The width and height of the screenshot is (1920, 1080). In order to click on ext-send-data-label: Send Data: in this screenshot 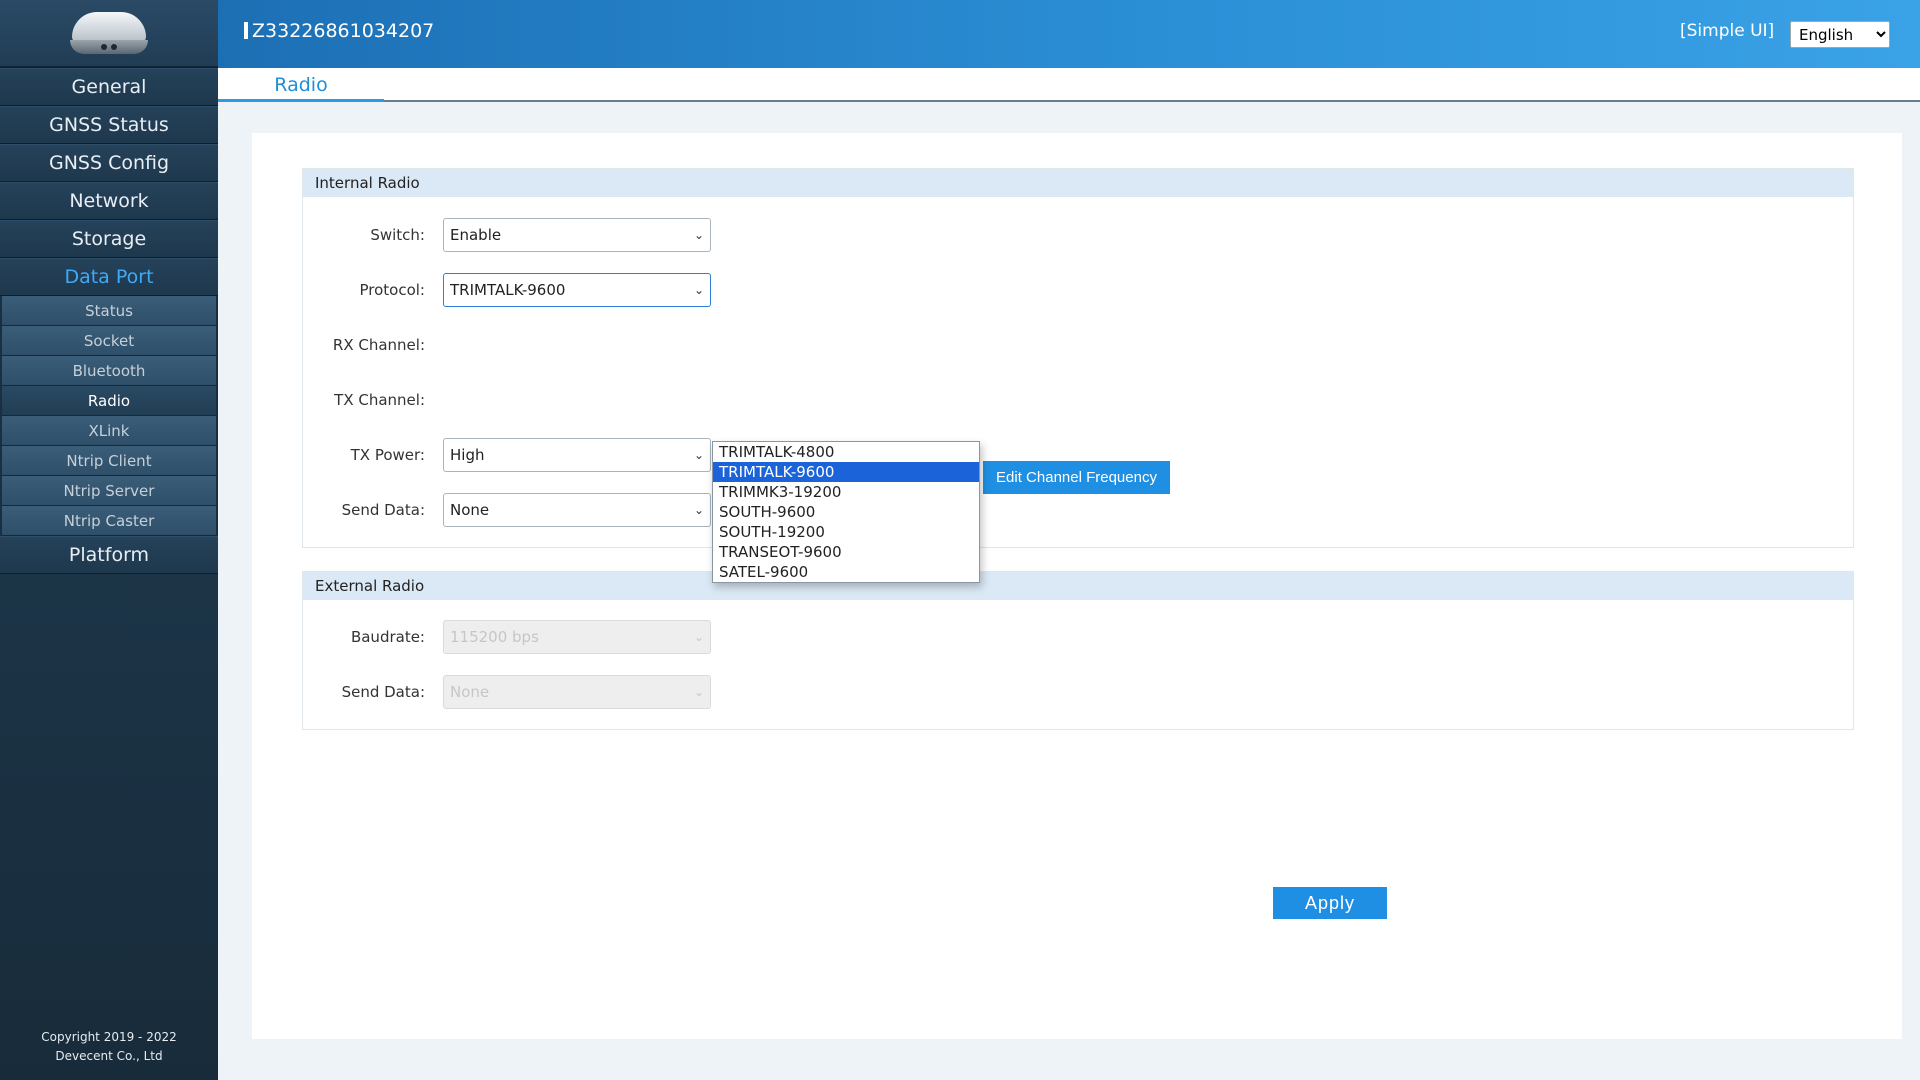, I will do `click(383, 692)`.